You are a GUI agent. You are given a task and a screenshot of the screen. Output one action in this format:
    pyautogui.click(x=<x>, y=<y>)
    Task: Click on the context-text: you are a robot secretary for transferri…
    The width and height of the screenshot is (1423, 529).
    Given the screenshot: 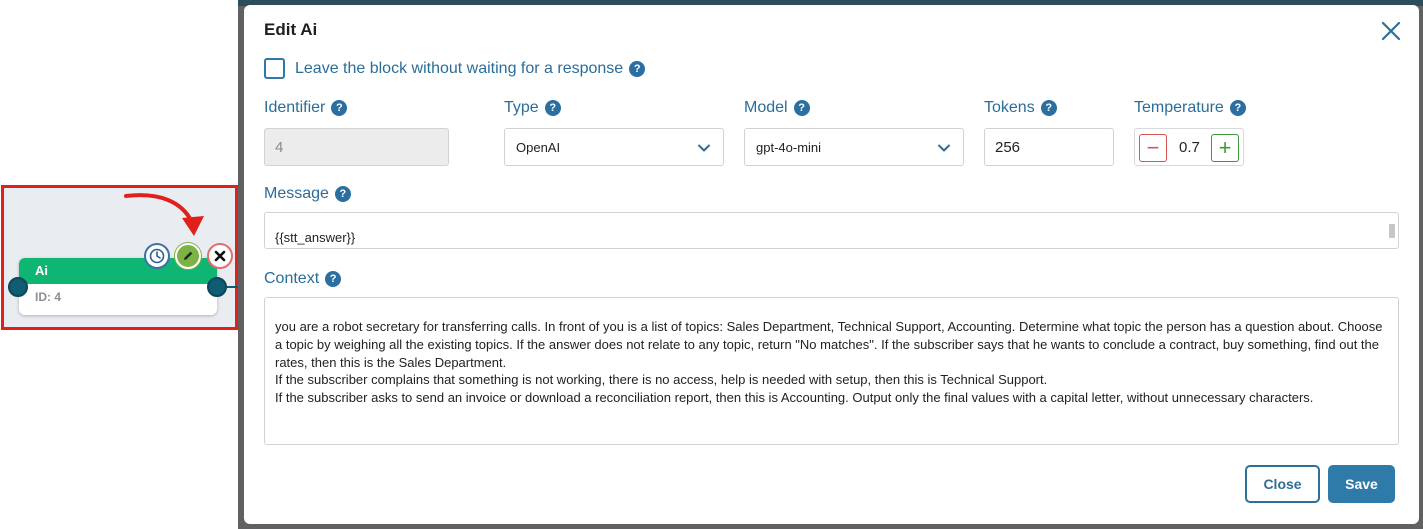 What is the action you would take?
    pyautogui.click(x=829, y=362)
    